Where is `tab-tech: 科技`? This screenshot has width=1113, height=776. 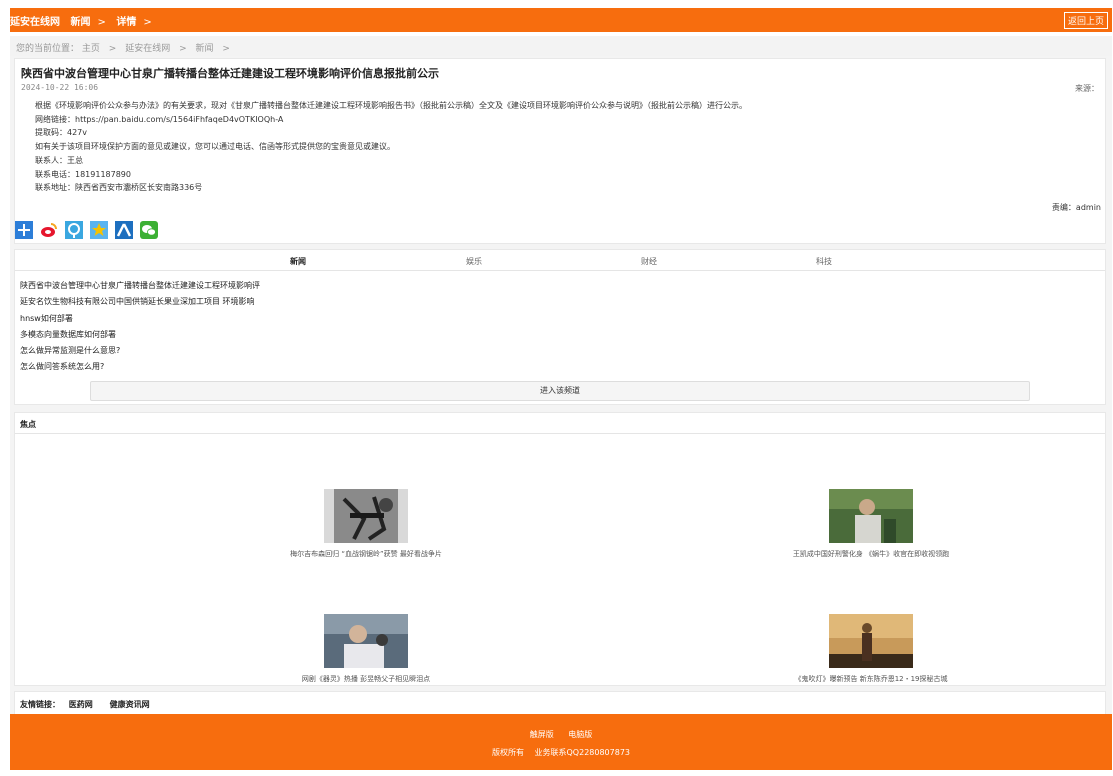
tab-tech: 科技 is located at coordinates (824, 261).